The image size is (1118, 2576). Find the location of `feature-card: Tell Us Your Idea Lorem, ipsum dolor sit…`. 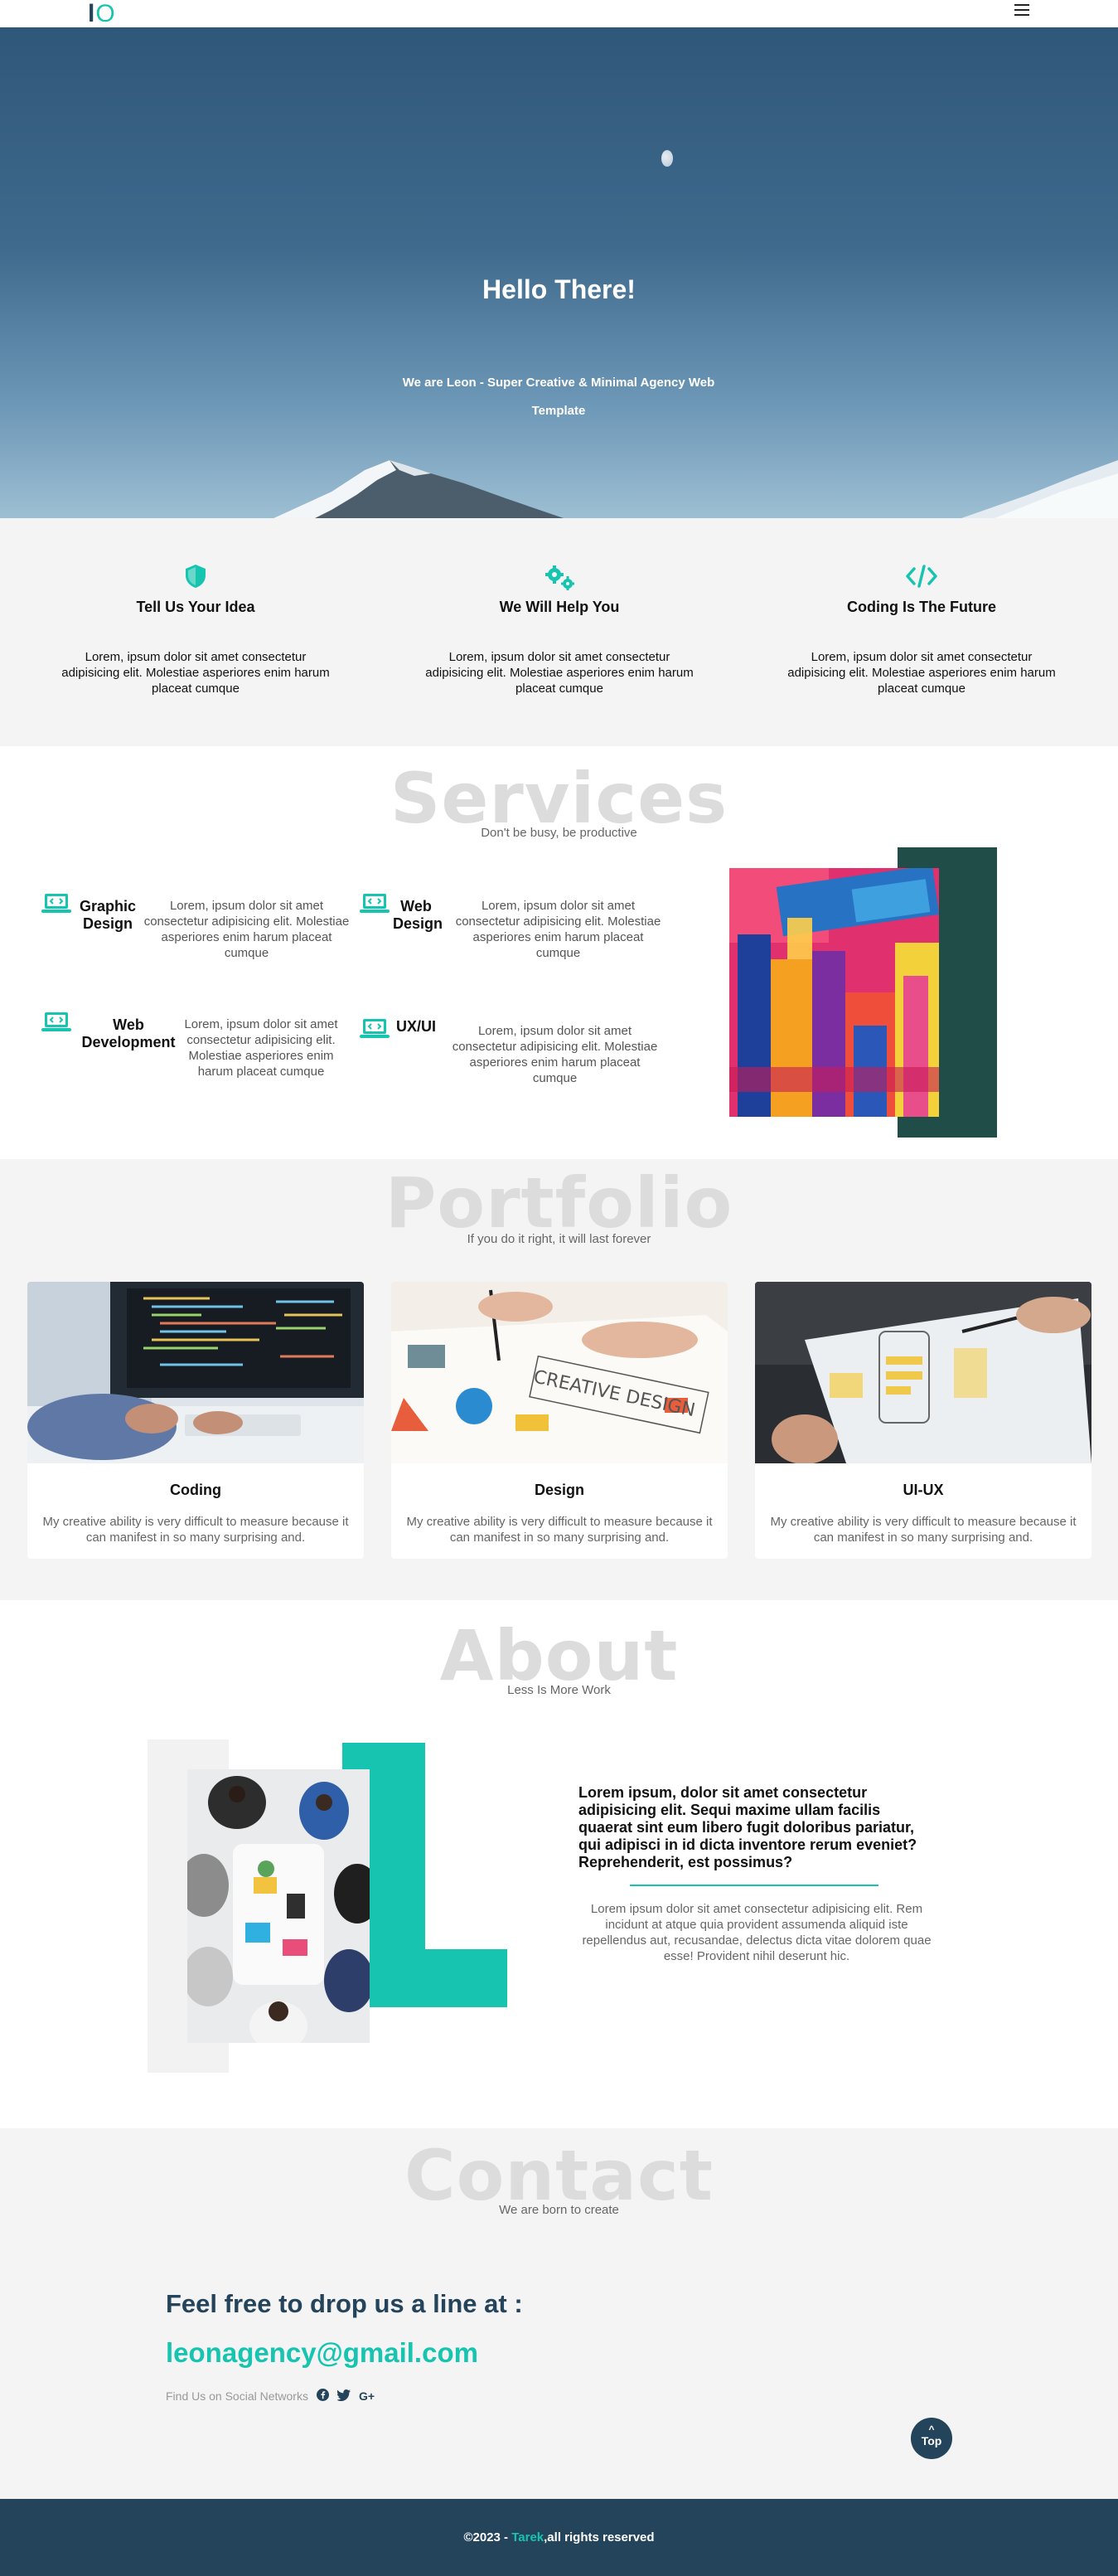

feature-card: Tell Us Your Idea Lorem, ipsum dolor sit… is located at coordinates (196, 630).